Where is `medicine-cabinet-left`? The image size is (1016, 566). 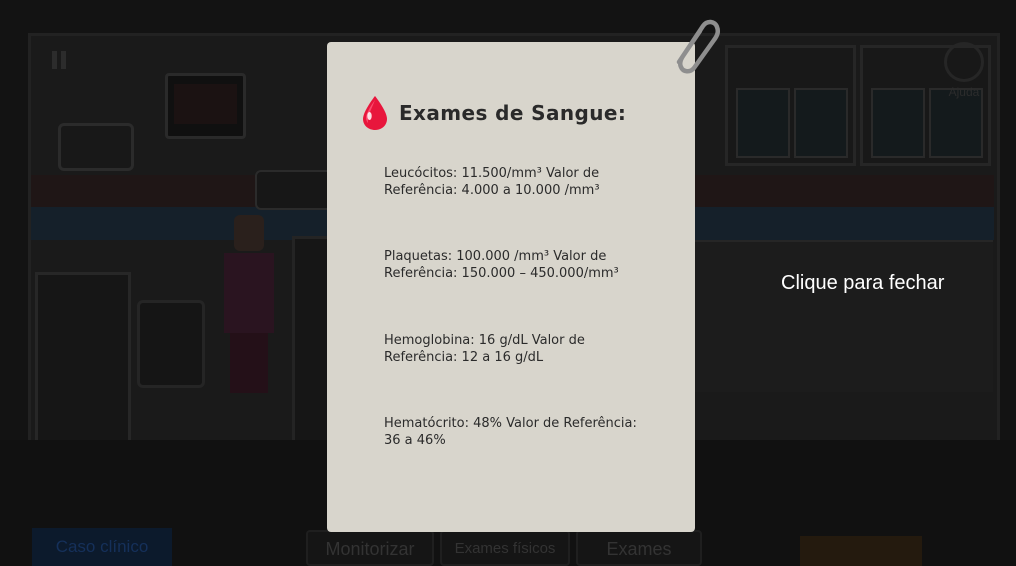 medicine-cabinet-left is located at coordinates (790, 105).